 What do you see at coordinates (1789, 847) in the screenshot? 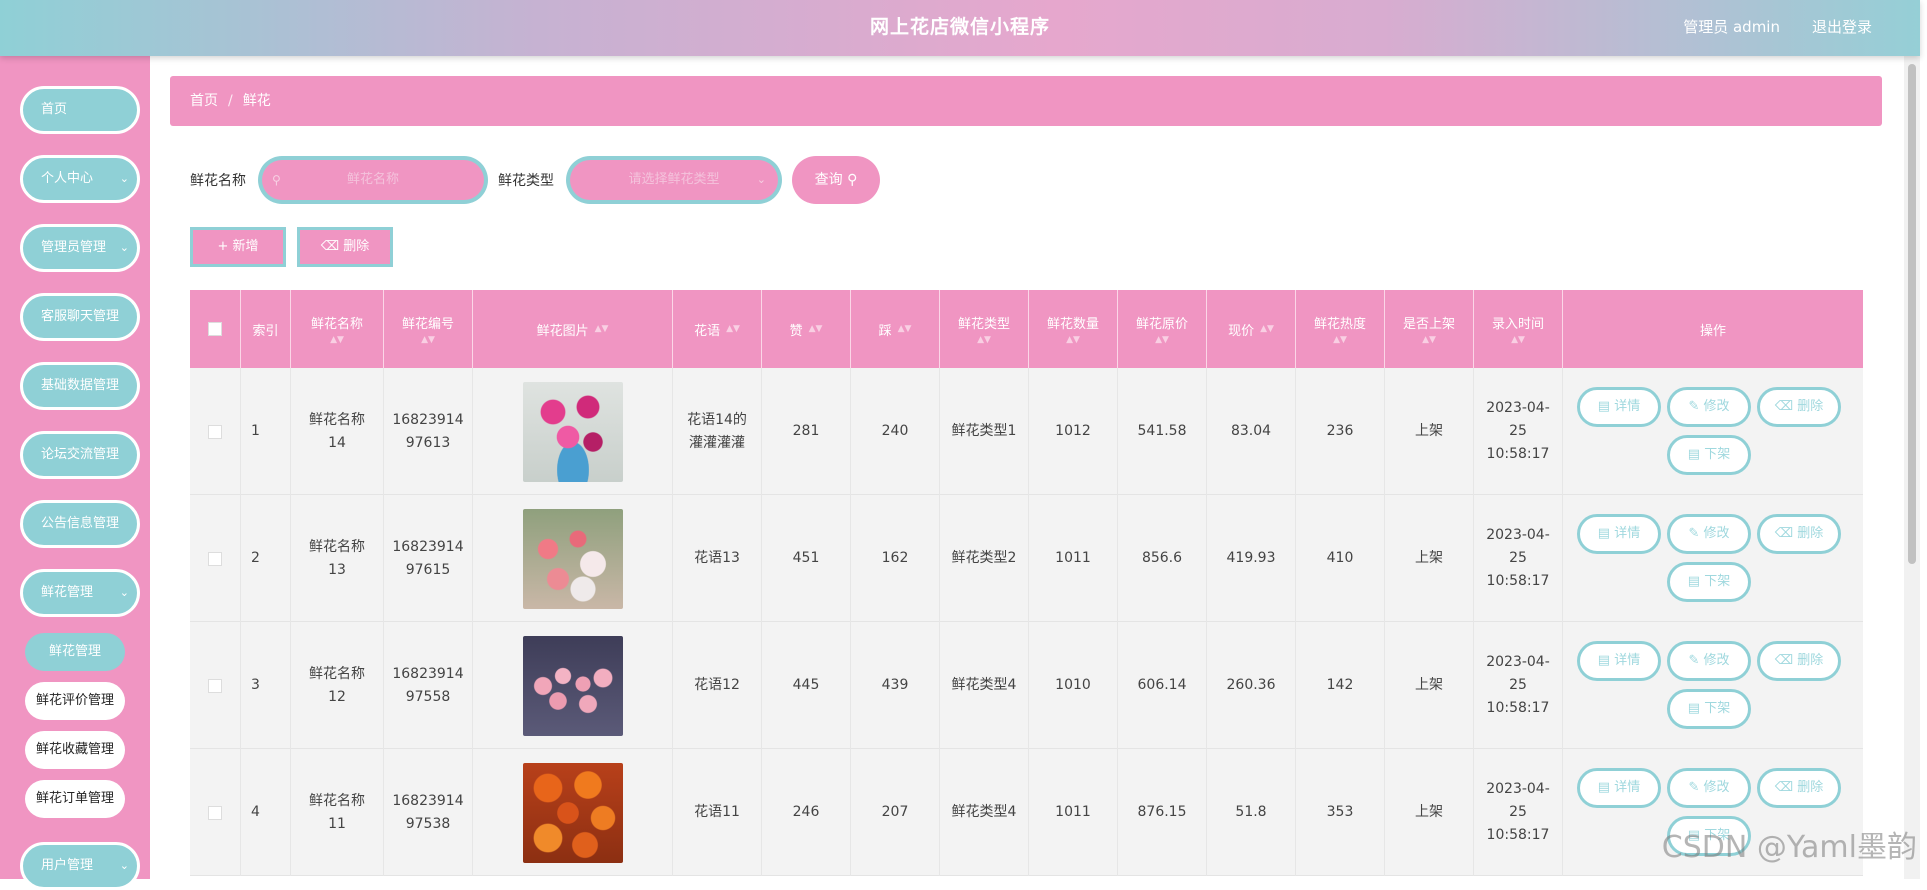
I see `watermark: CSDN @Yaml墨韵` at bounding box center [1789, 847].